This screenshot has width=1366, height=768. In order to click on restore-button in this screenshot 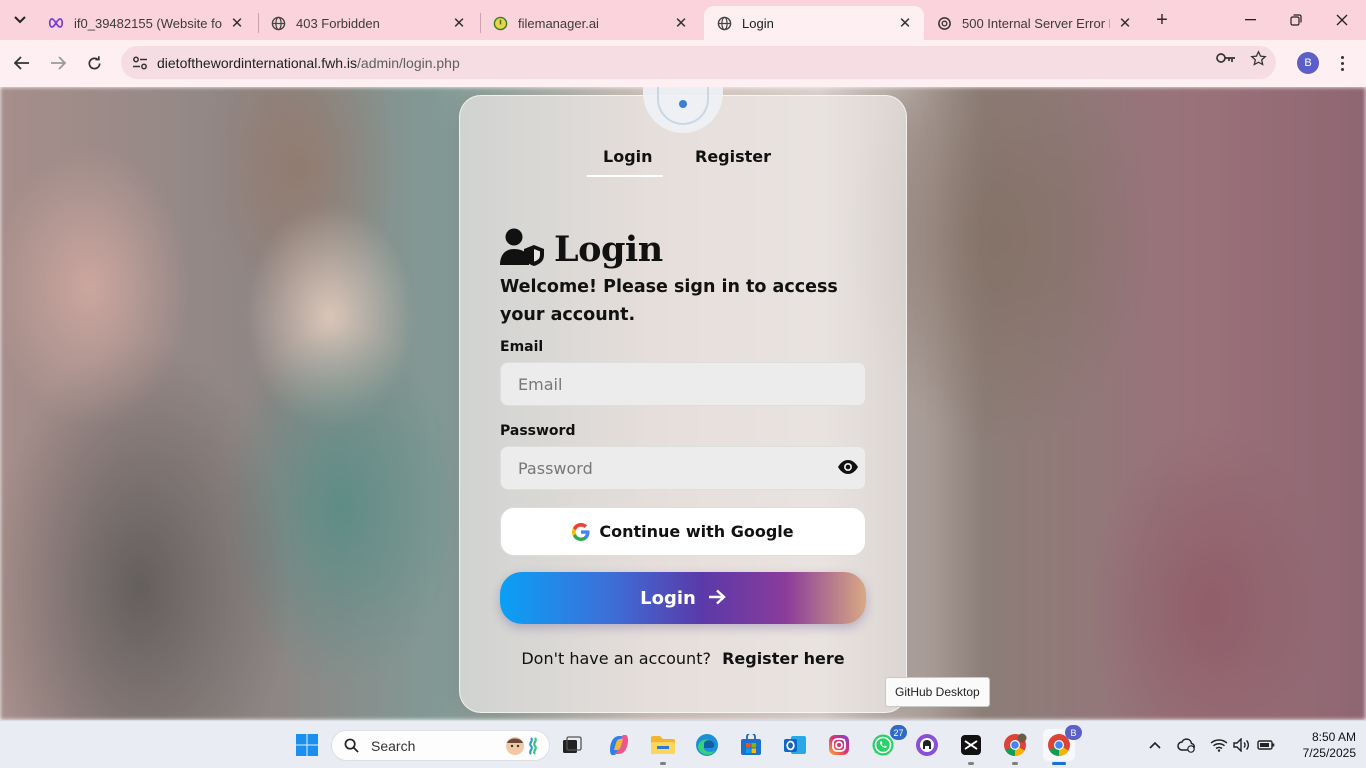, I will do `click(1296, 20)`.